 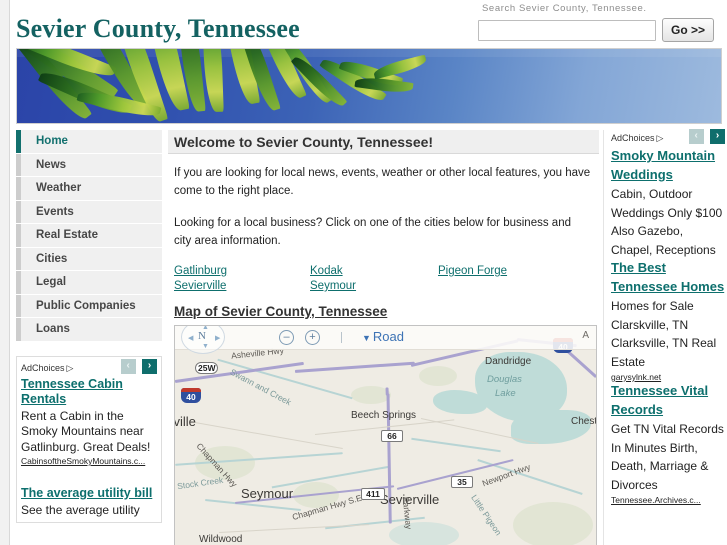 I want to click on map-view-selector: ▼ Road, so click(x=383, y=336).